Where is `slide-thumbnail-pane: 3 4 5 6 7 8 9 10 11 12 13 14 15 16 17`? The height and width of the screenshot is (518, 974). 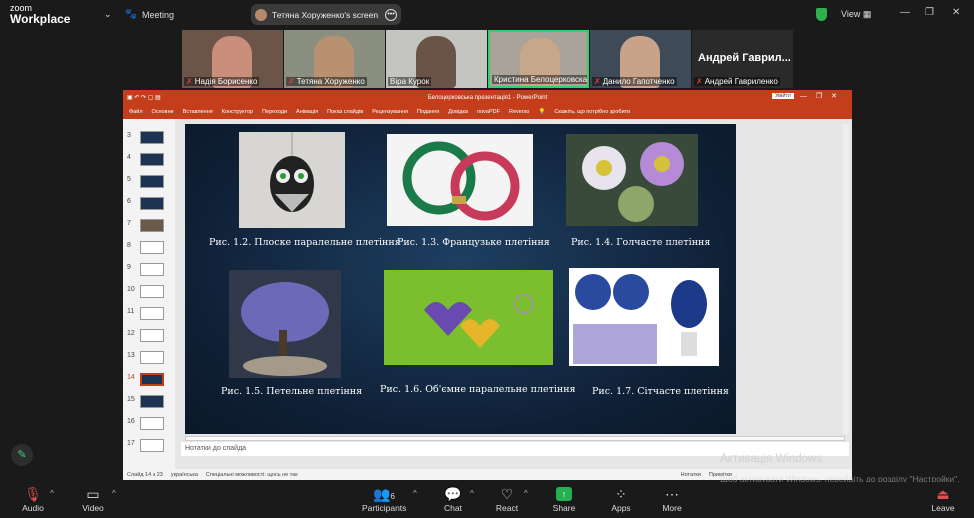
slide-thumbnail-pane: 3 4 5 6 7 8 9 10 11 12 13 14 15 16 17 is located at coordinates (149, 294).